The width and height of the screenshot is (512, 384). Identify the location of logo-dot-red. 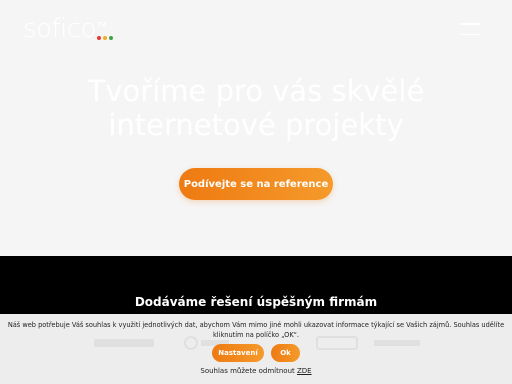
(99, 38).